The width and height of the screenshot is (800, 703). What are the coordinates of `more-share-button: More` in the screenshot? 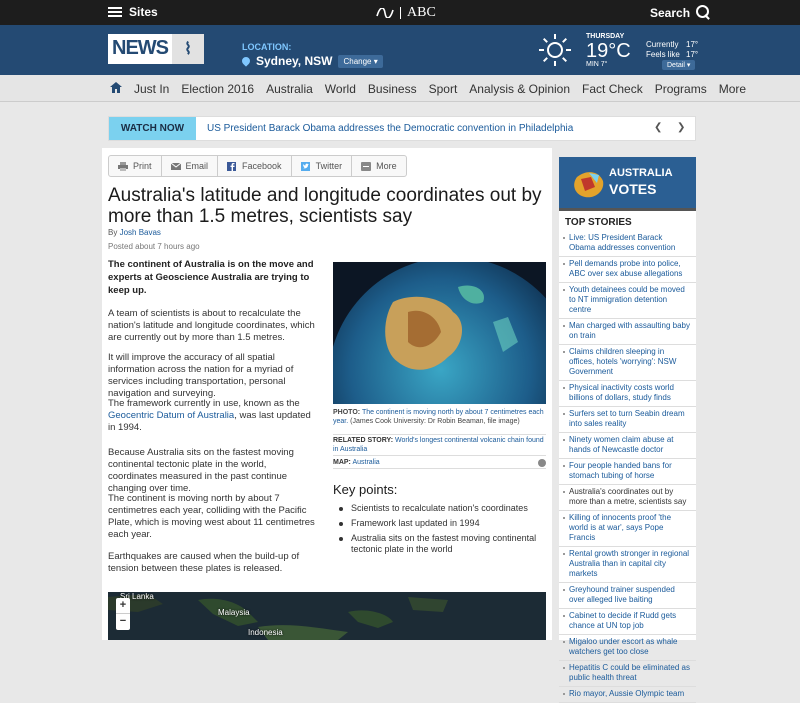 It's located at (379, 166).